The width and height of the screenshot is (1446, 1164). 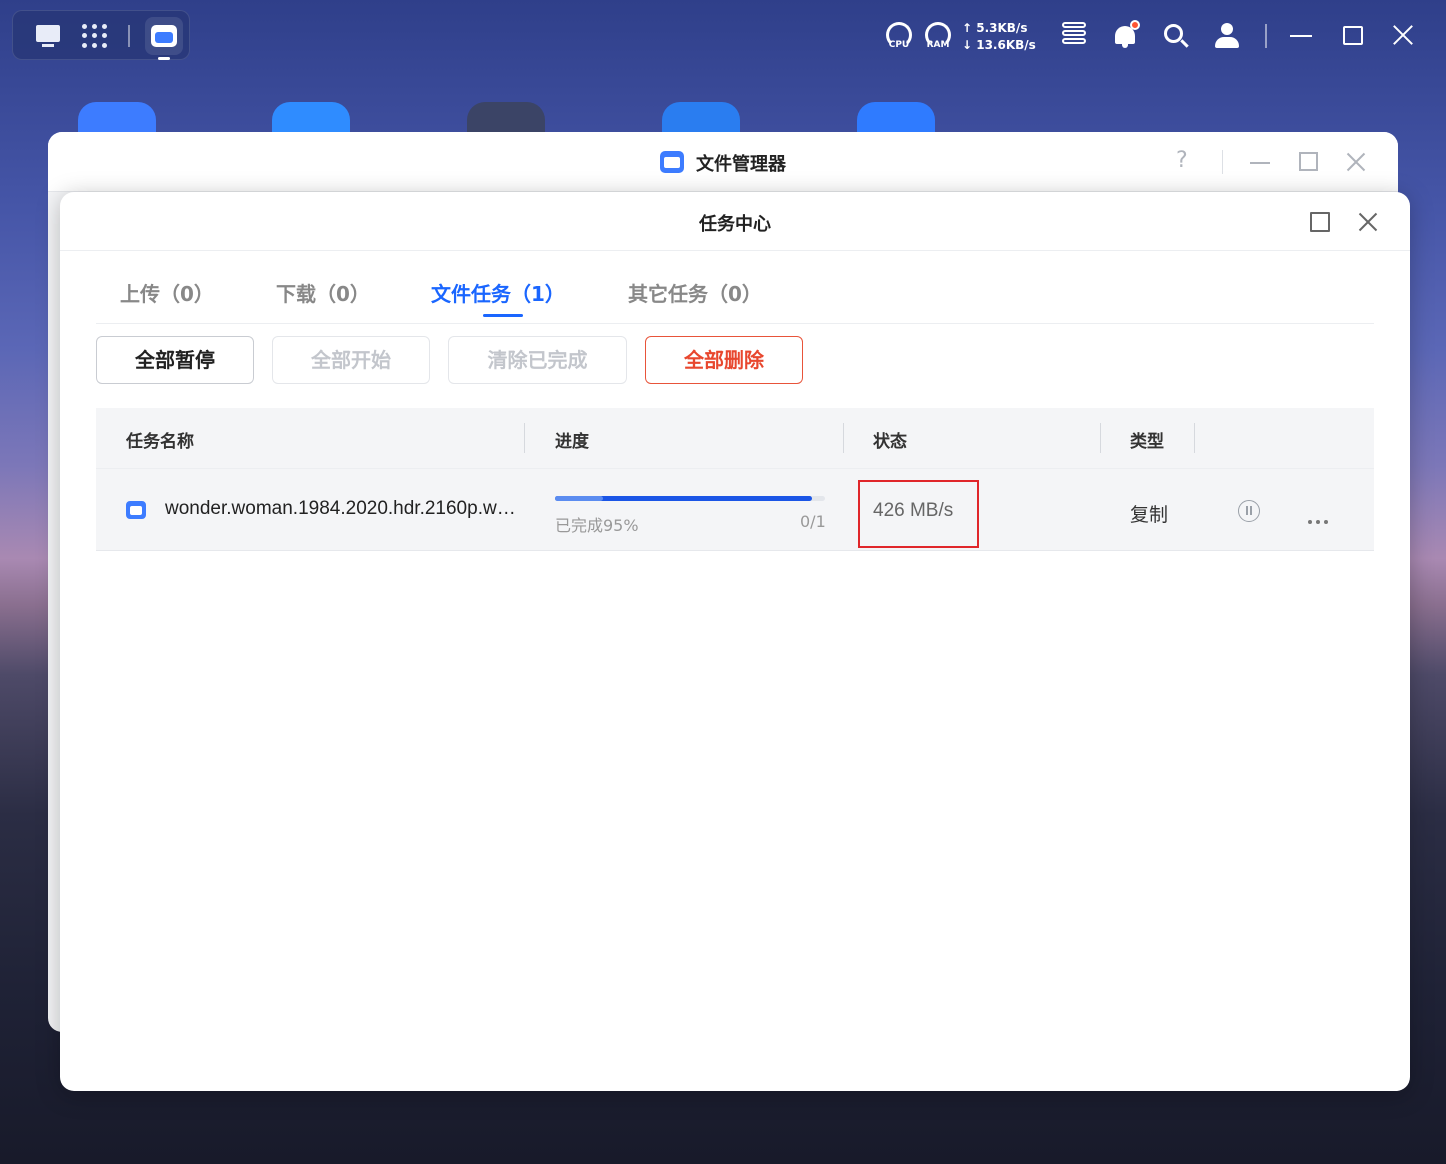 I want to click on task-tabs: 上传（0） 下载（0） 文件任务（1） 其它任务（0）, so click(x=735, y=288).